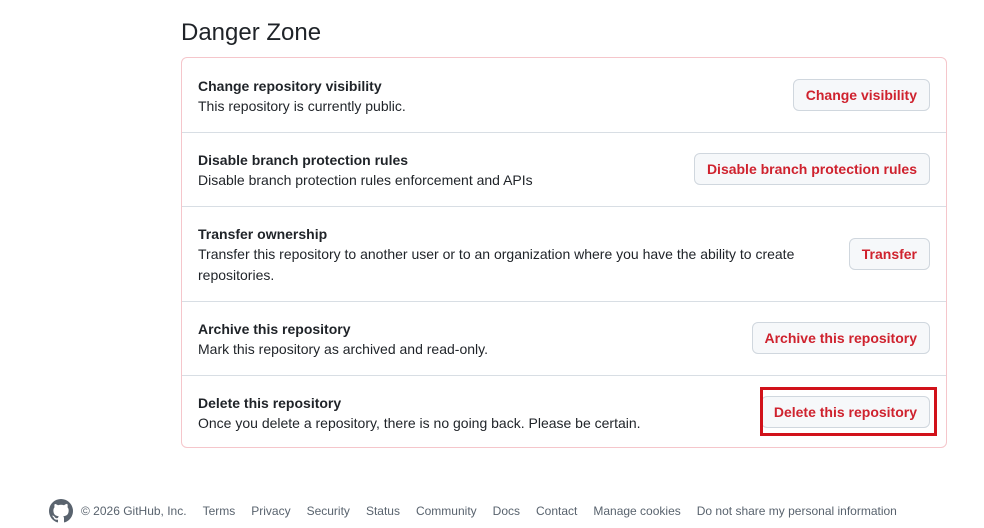  I want to click on footer-link-contact: Contact, so click(556, 511).